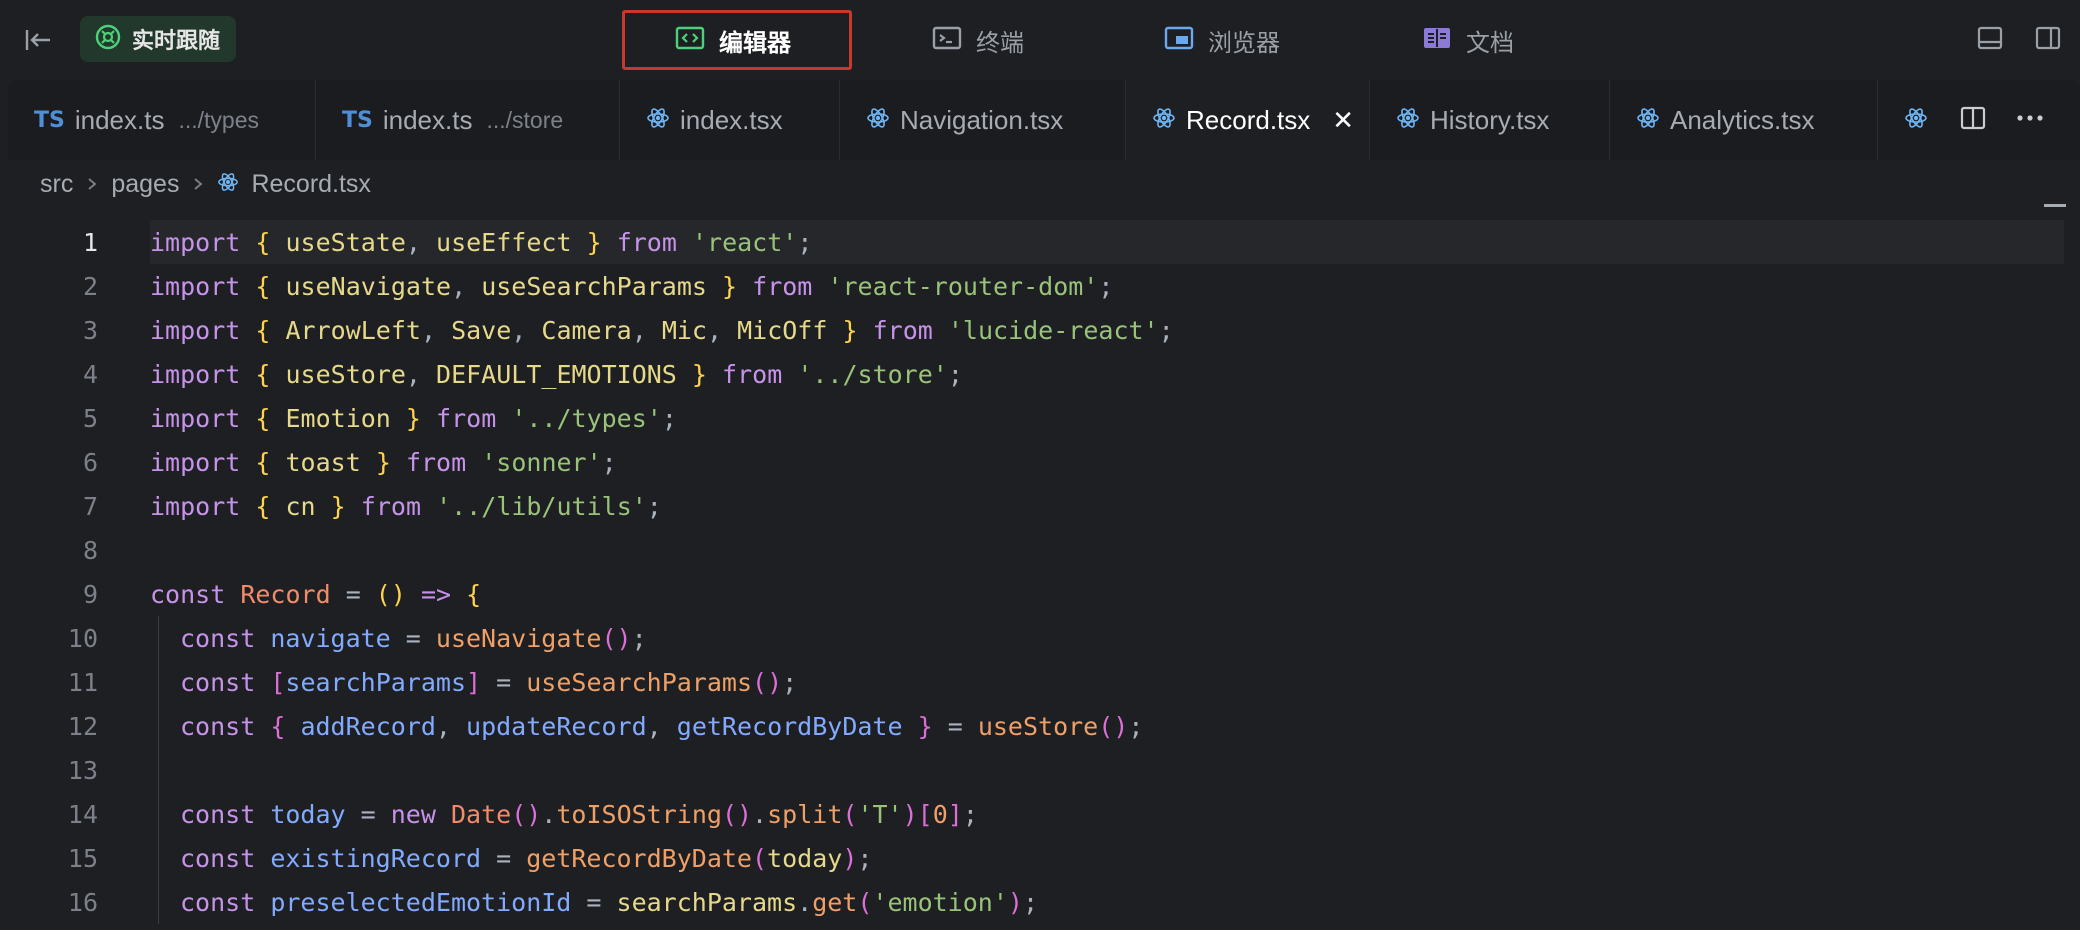 The height and width of the screenshot is (930, 2080). I want to click on file-tab-history: History.tsx, so click(1490, 120).